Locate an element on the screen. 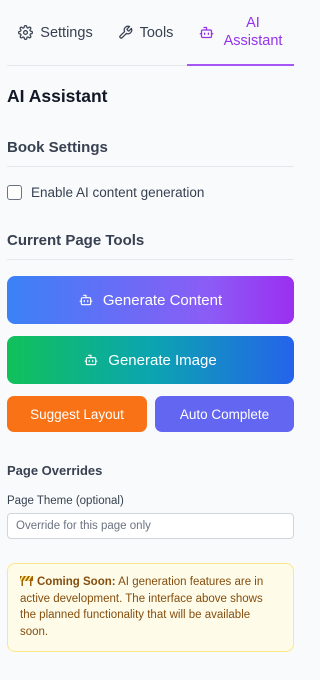 This screenshot has width=320, height=680. tab-settings: Settings is located at coordinates (55, 32).